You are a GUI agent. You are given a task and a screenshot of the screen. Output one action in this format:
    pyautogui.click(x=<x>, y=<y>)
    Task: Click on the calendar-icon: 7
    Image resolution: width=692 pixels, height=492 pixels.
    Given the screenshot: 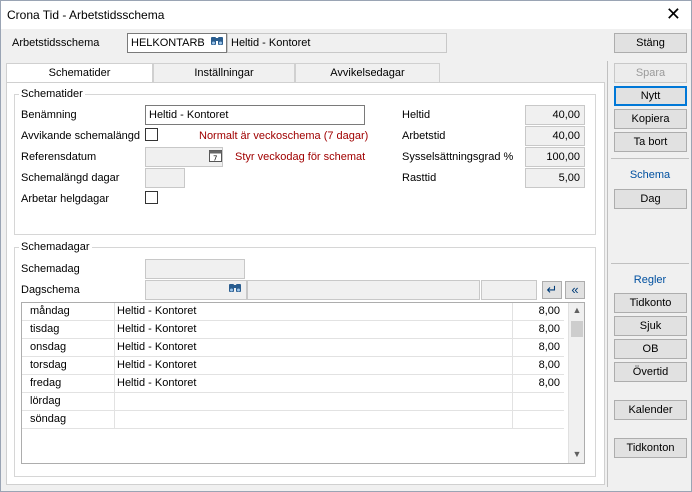 What is the action you would take?
    pyautogui.click(x=215, y=157)
    